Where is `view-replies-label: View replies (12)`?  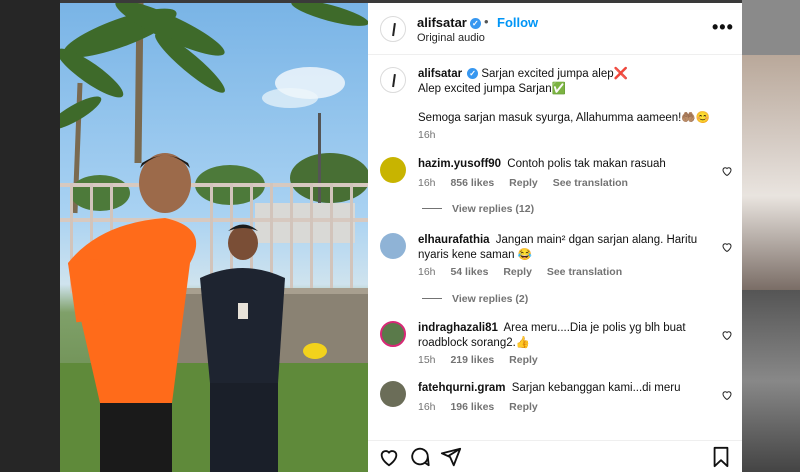
view-replies-label: View replies (12) is located at coordinates (493, 209).